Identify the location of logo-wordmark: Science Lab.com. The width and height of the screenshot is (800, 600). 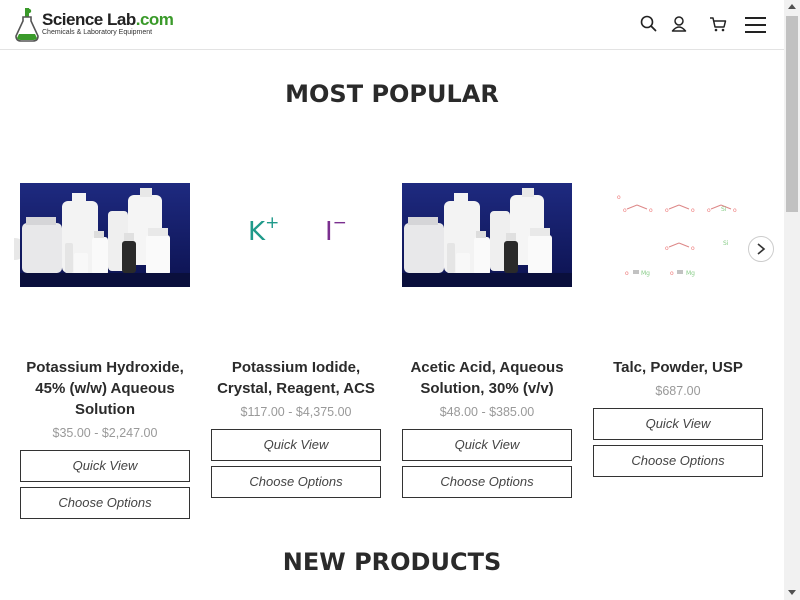
(108, 19).